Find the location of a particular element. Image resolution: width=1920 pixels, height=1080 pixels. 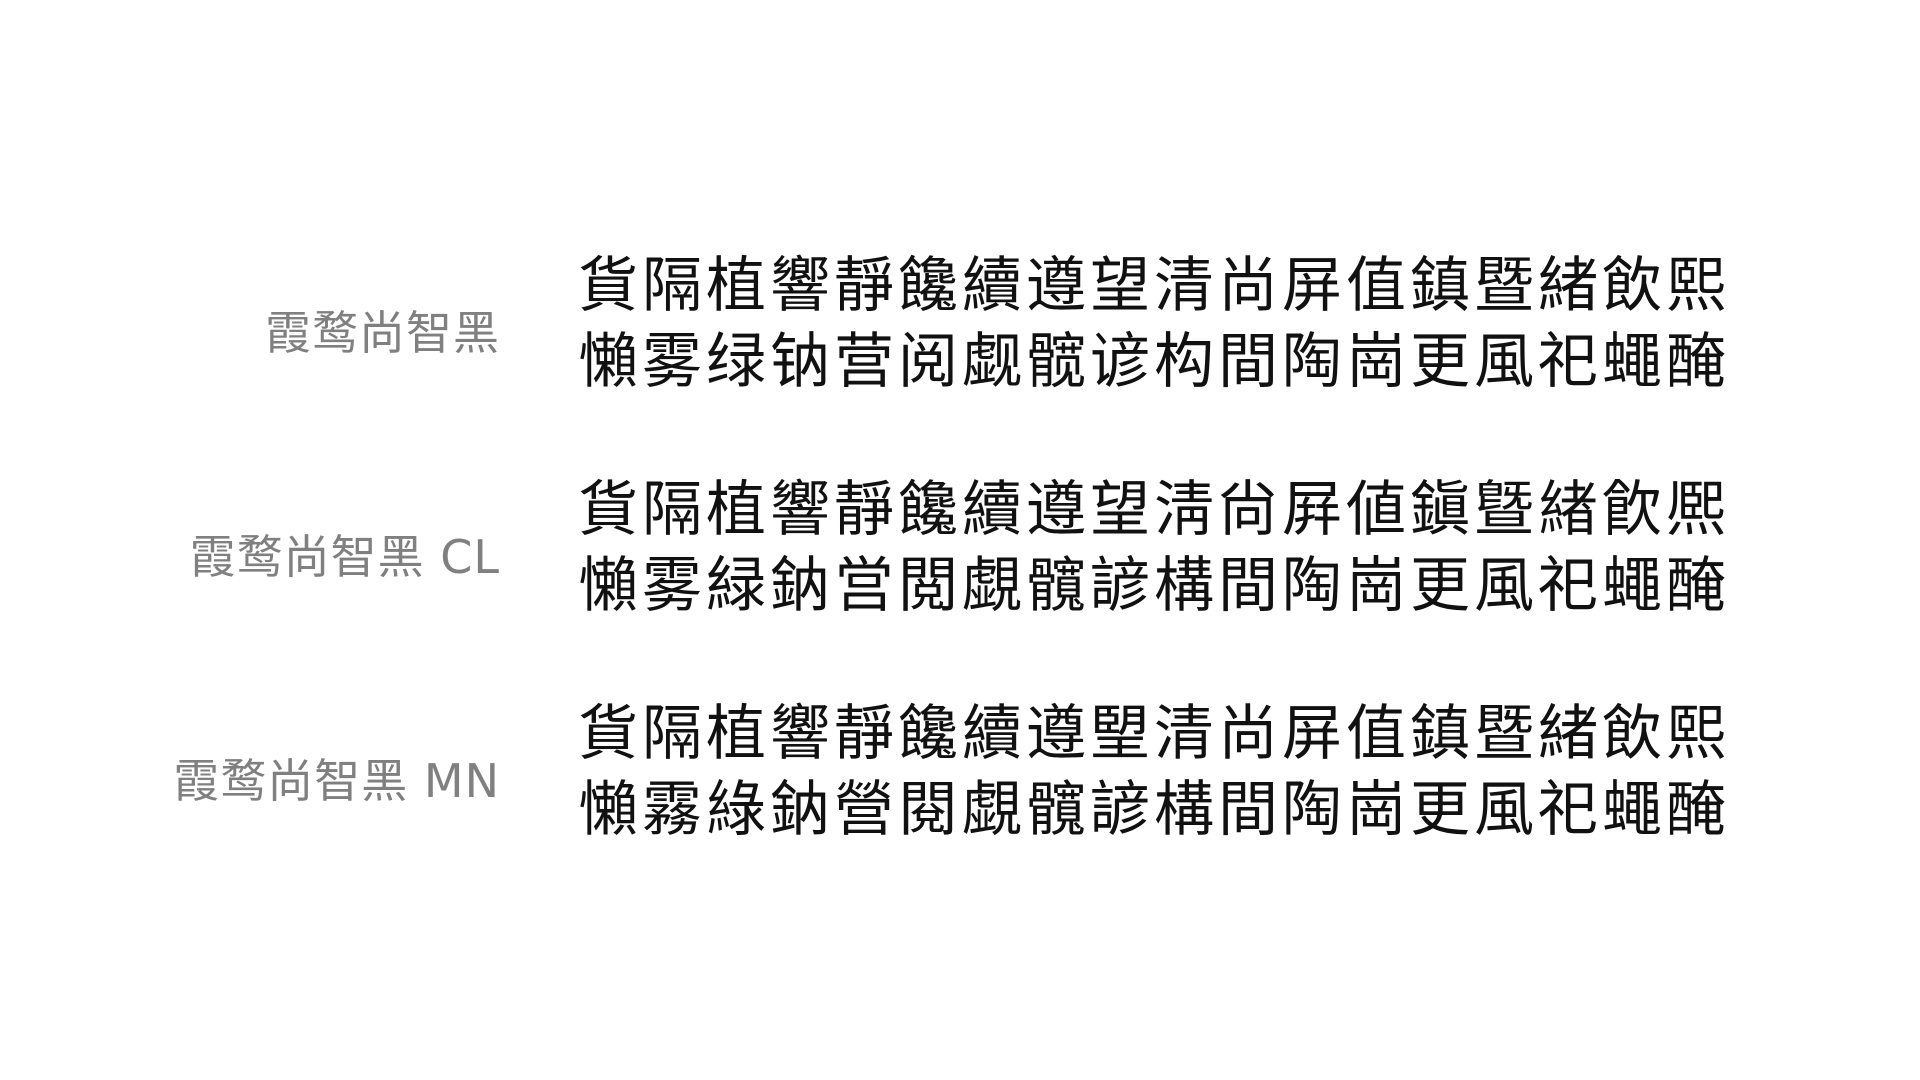

sample-text-block: 貨隔植響靜饞續遵朢清尚屏值鎮暨緒飲熙 懶霧綠鈉營閱覷髖諺構間陶崗更風祀蠅醃 is located at coordinates (1168, 772).